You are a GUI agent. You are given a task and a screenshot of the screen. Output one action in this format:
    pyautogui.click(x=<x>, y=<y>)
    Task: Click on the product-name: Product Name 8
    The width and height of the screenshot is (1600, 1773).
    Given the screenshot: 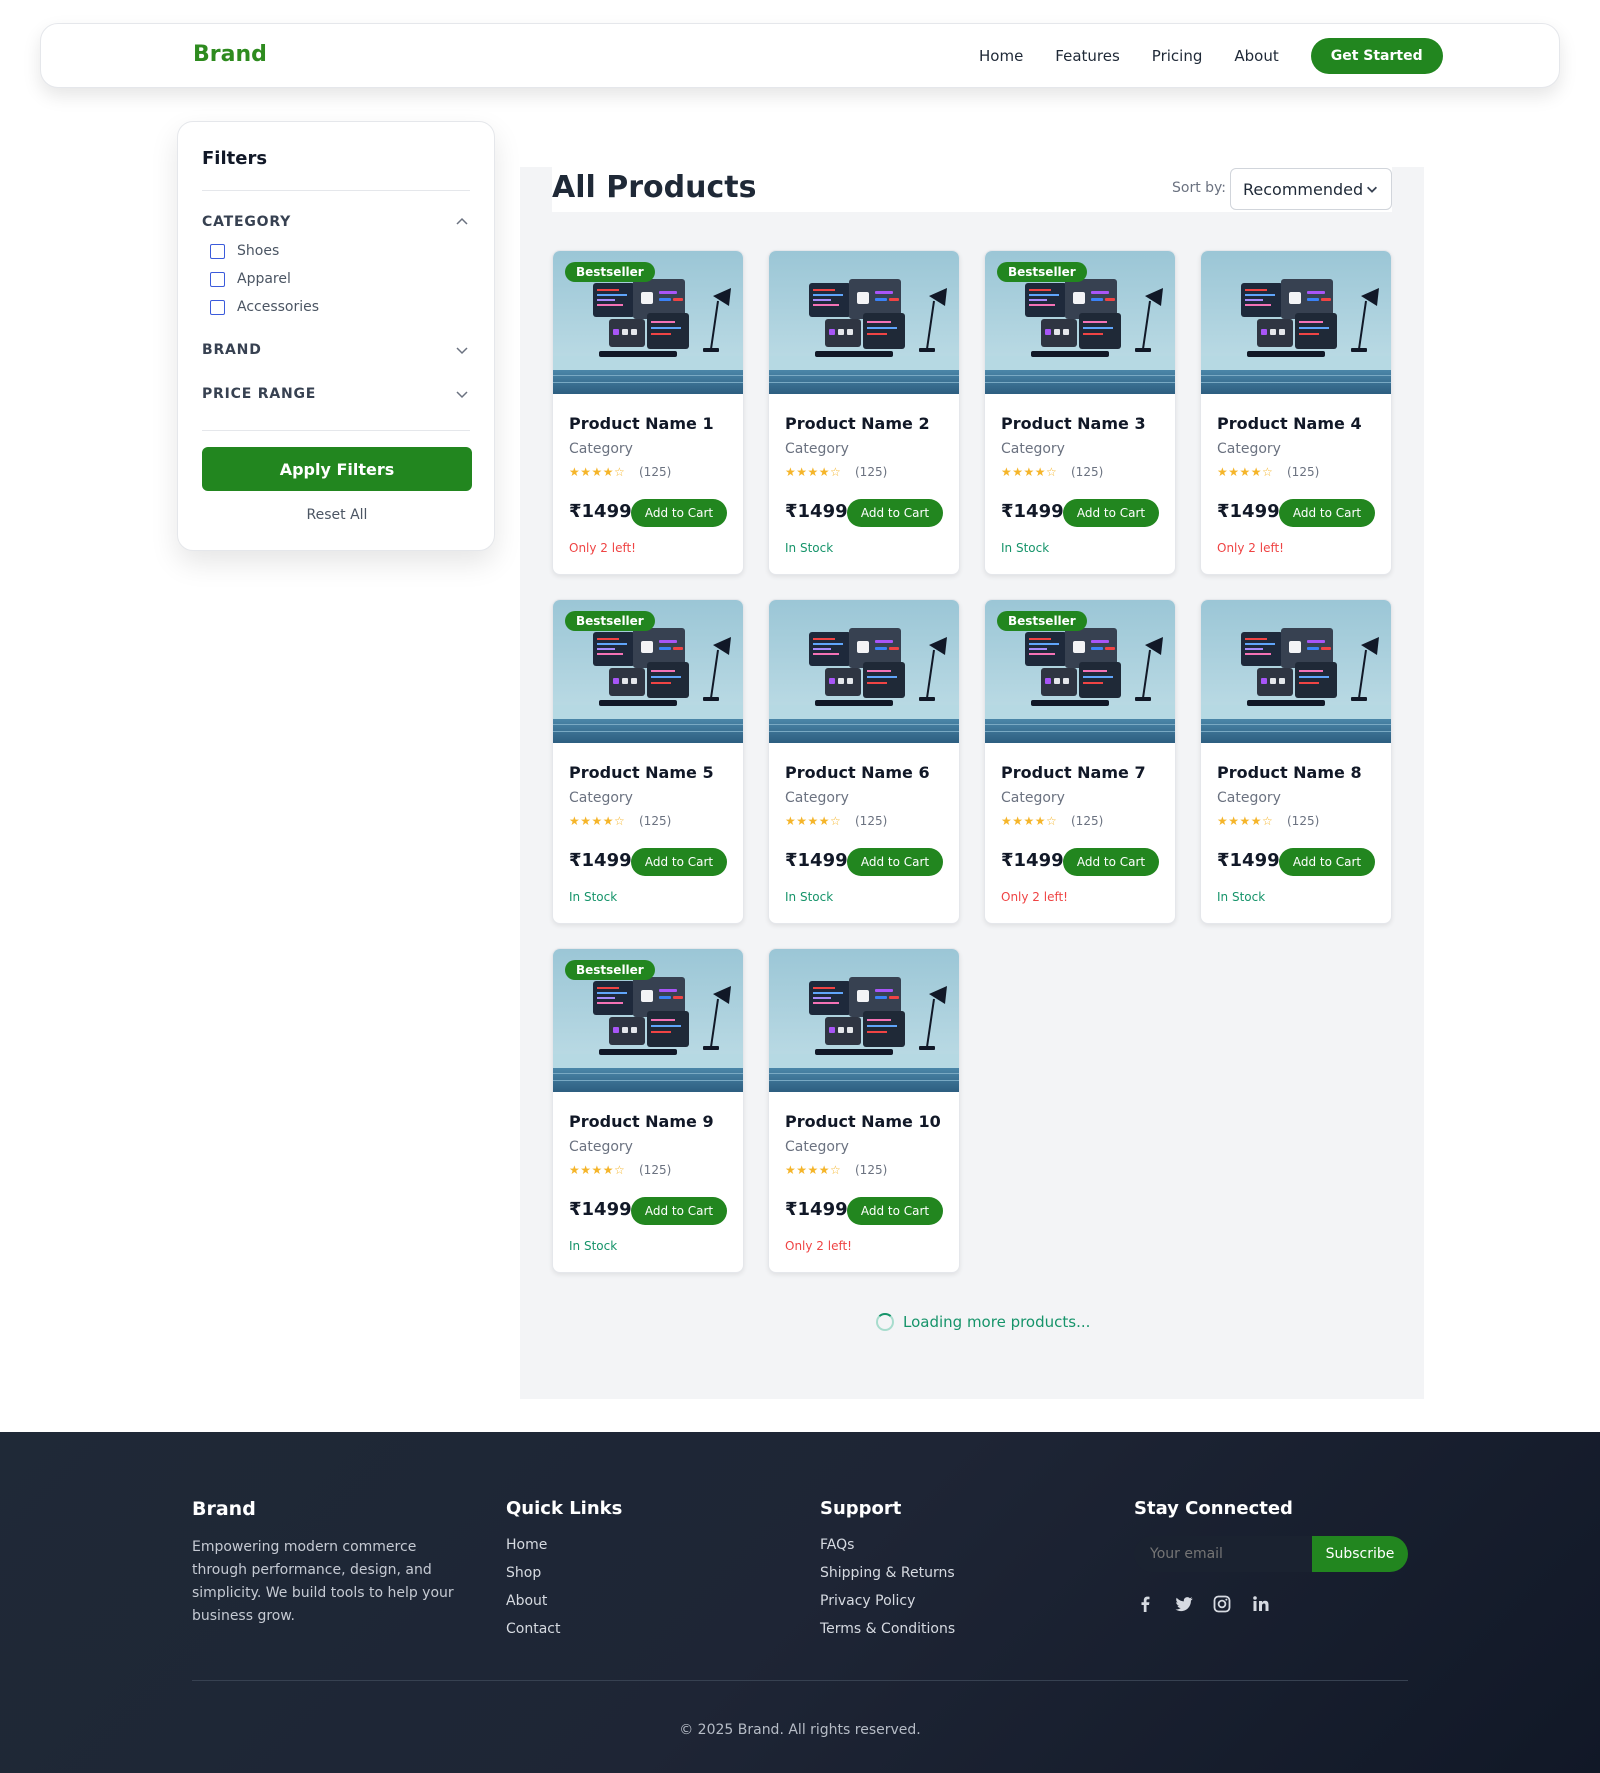 What is the action you would take?
    pyautogui.click(x=1289, y=772)
    